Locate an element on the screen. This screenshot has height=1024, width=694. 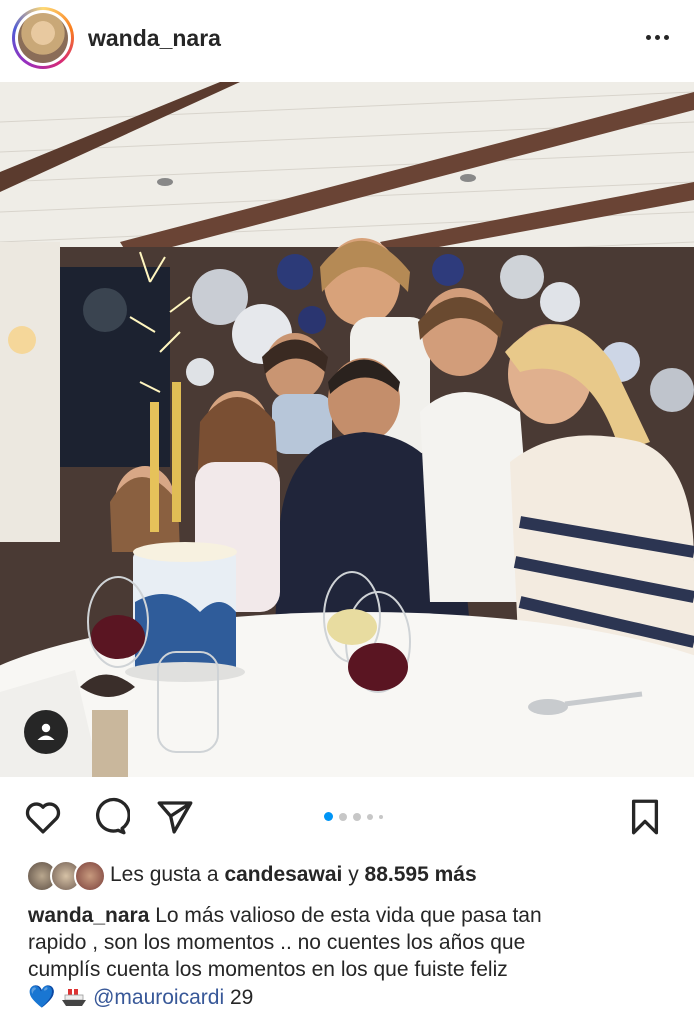
mention-link: @mauroicardi is located at coordinates (158, 997).